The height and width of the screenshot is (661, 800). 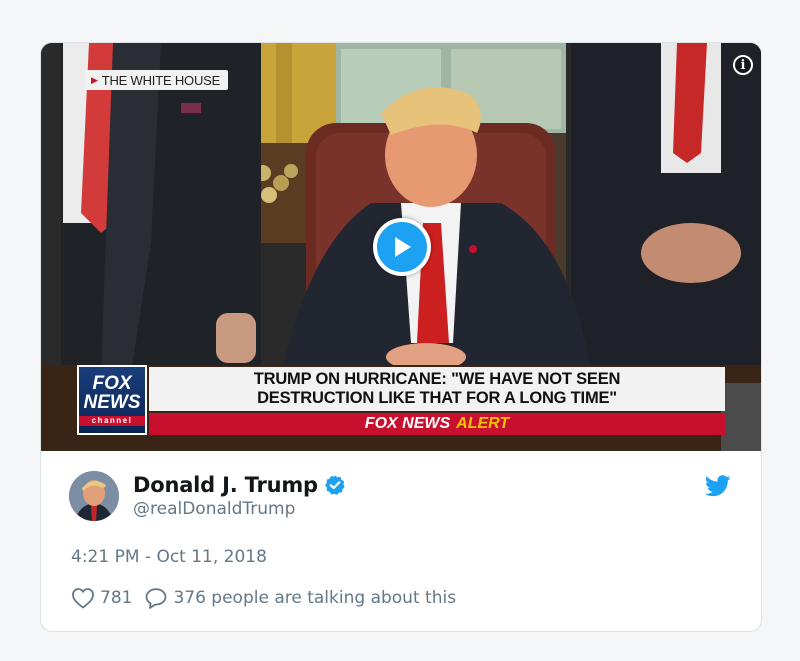 What do you see at coordinates (483, 423) in the screenshot?
I see `alert-label: ALERT` at bounding box center [483, 423].